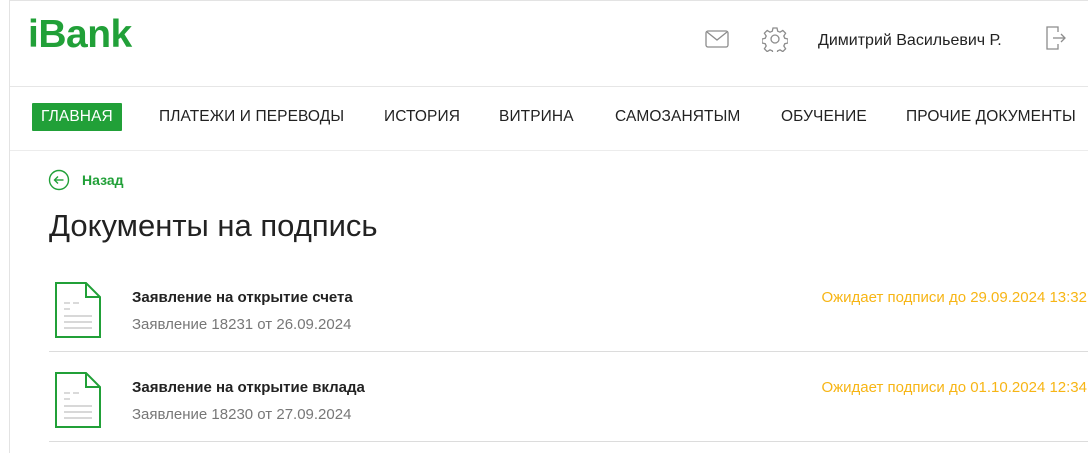  I want to click on nav-item-self-employed: САМОЗАНЯТЫМ, so click(677, 117).